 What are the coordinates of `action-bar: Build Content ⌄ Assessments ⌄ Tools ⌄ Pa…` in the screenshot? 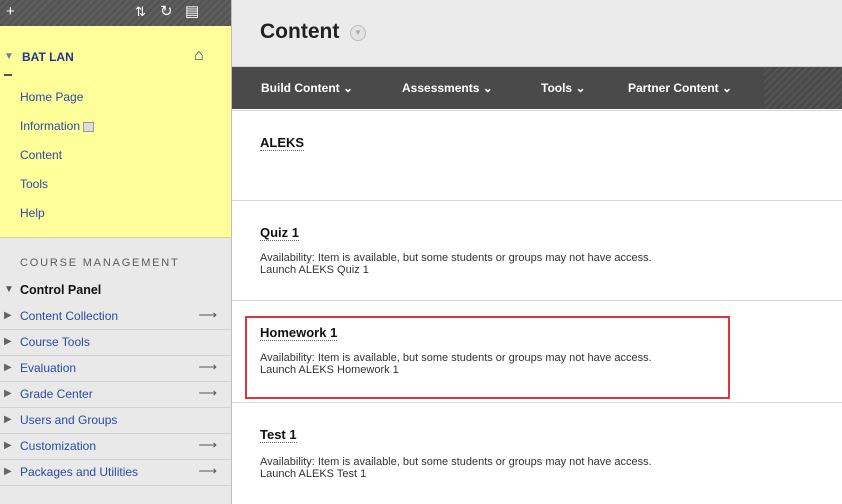 It's located at (537, 88).